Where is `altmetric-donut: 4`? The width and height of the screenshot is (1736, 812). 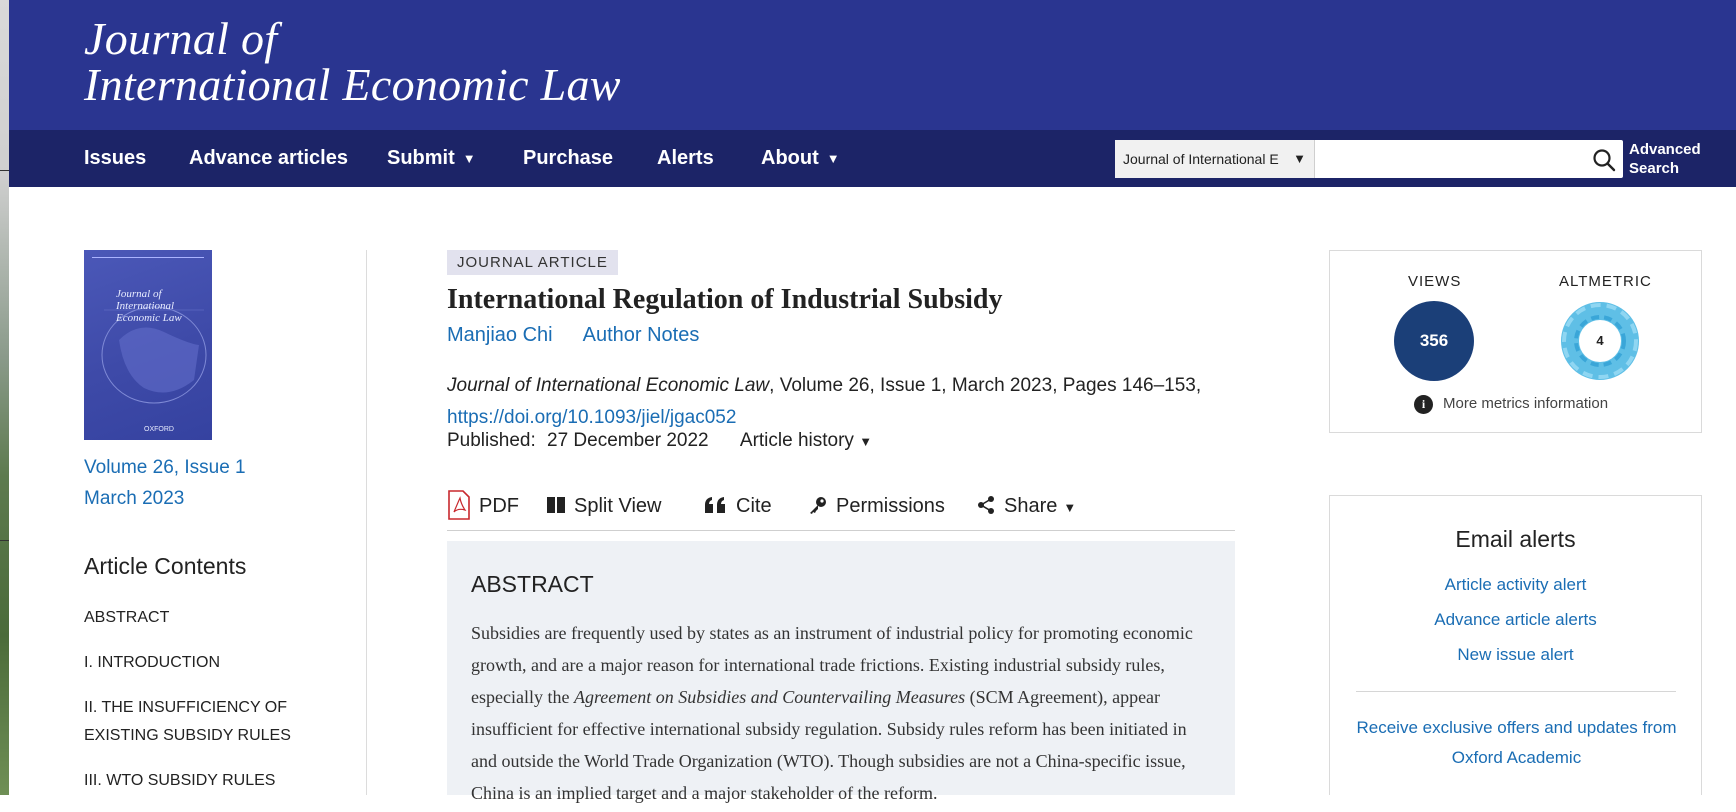 altmetric-donut: 4 is located at coordinates (1600, 341).